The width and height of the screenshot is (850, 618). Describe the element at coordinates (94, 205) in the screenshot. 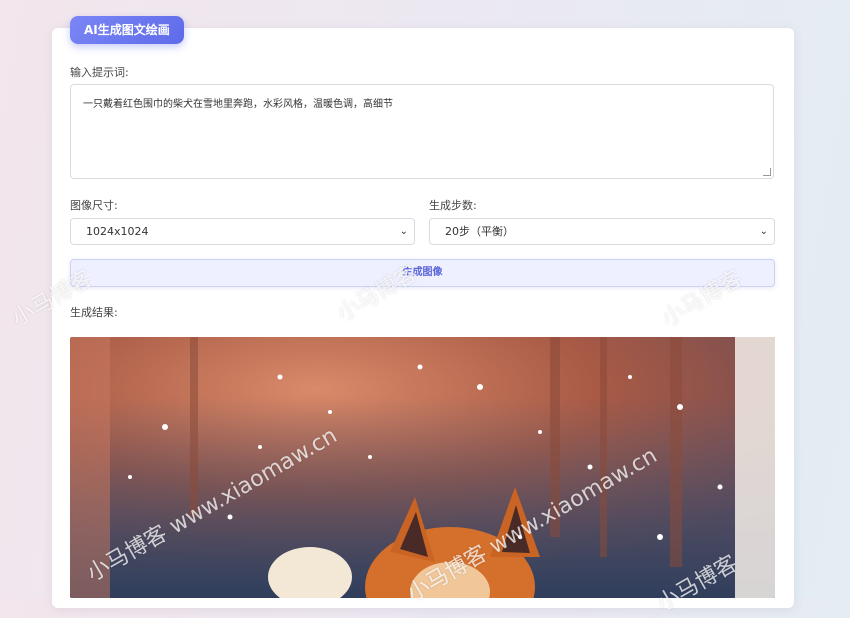

I see `size-label: 图像尺寸:` at that location.